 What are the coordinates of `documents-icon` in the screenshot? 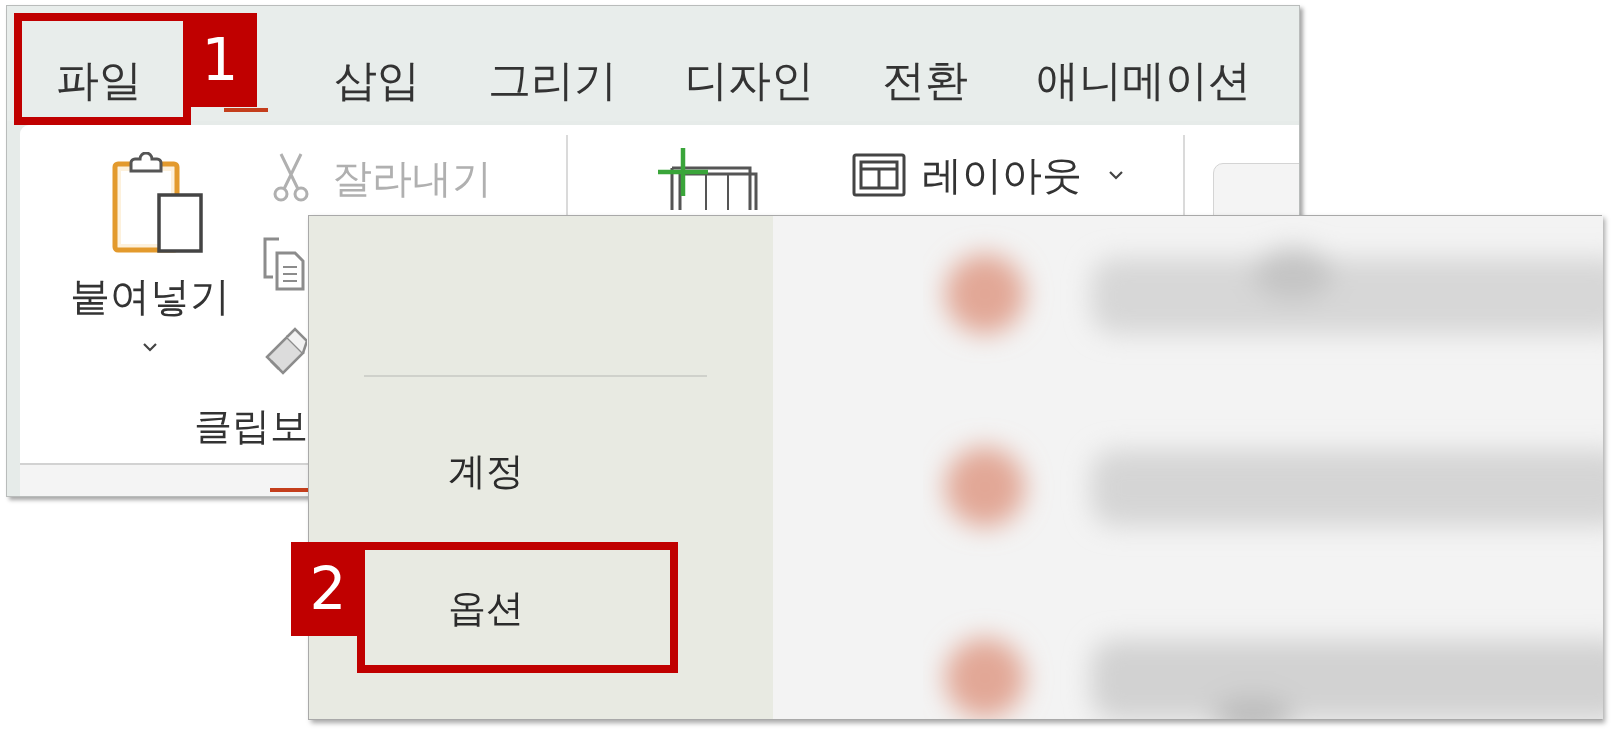 It's located at (284, 264).